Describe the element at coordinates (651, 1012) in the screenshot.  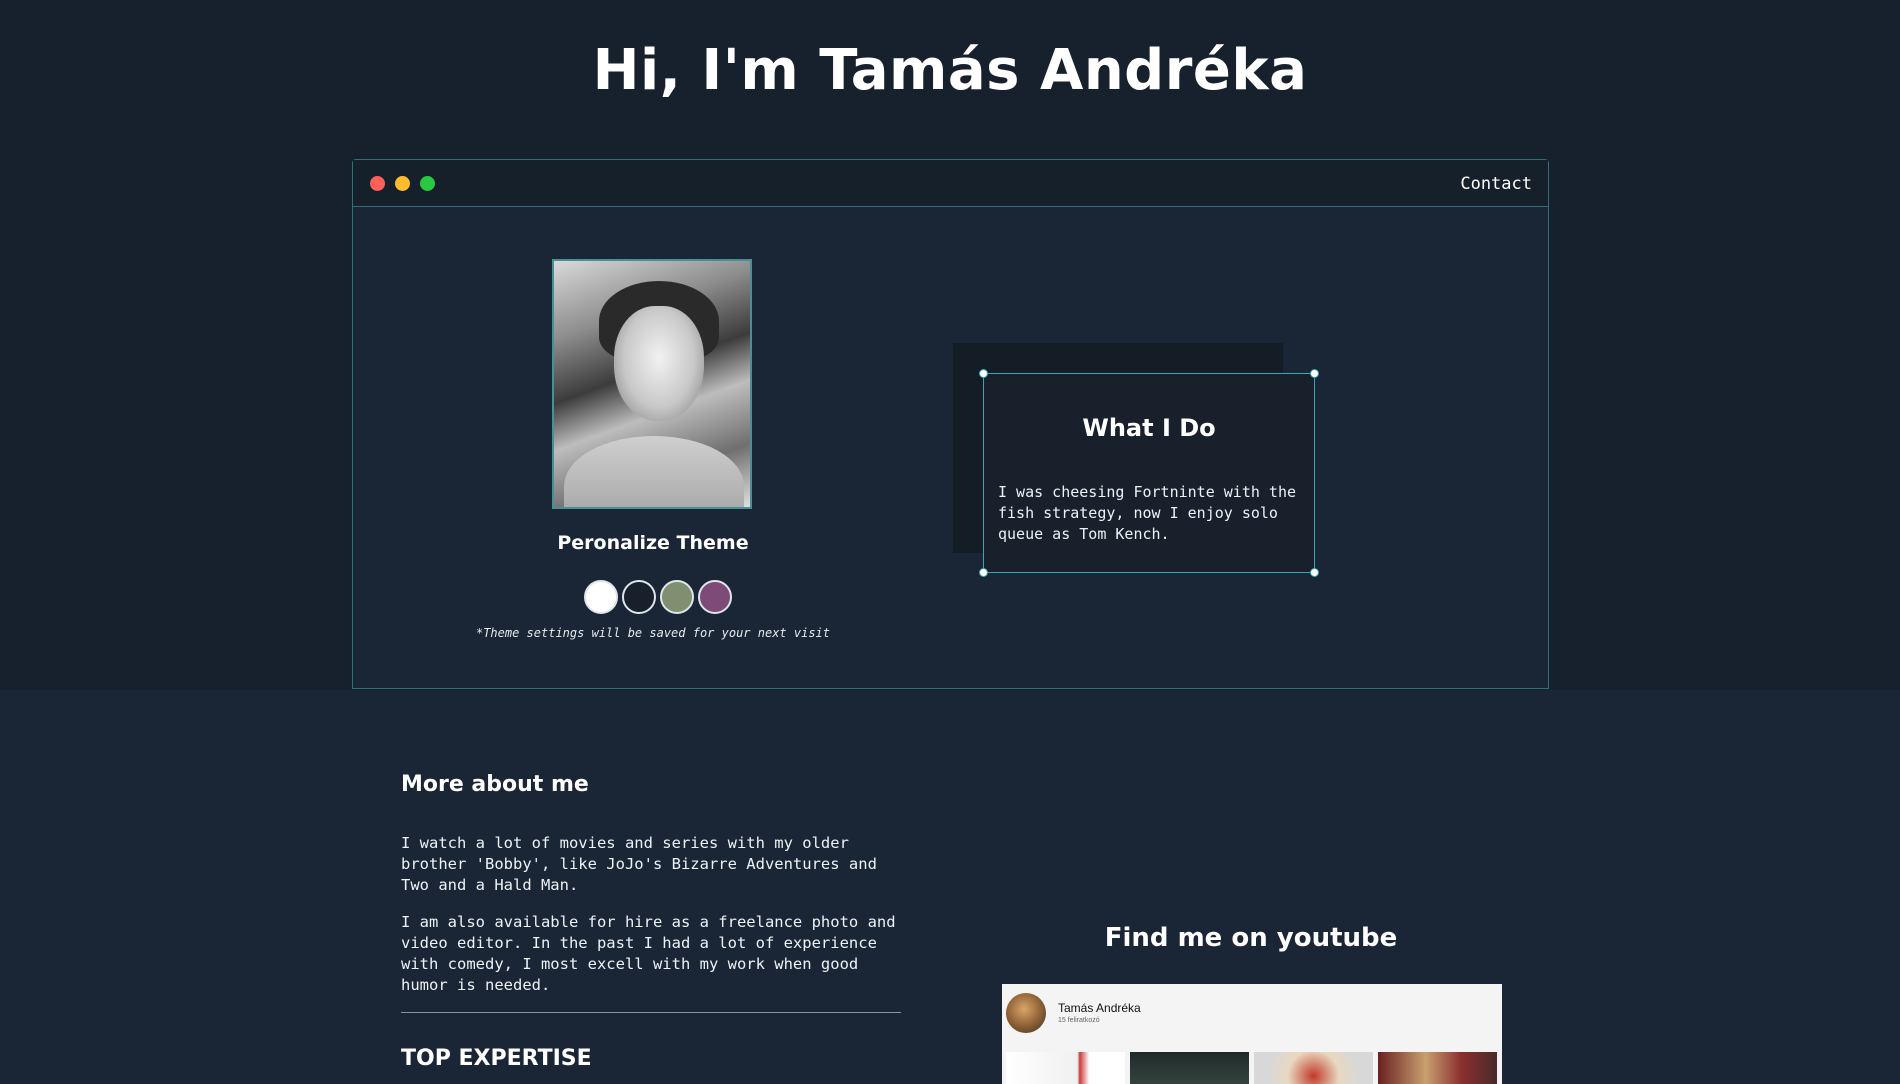
I see `section-divider` at that location.